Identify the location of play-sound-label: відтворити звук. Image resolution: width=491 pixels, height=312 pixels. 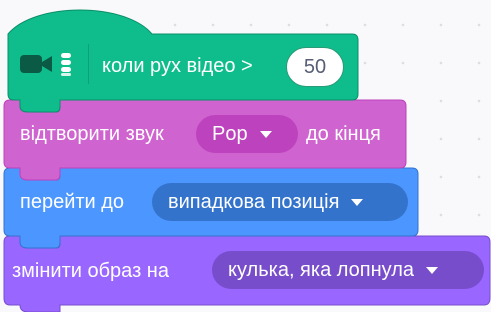
(92, 134).